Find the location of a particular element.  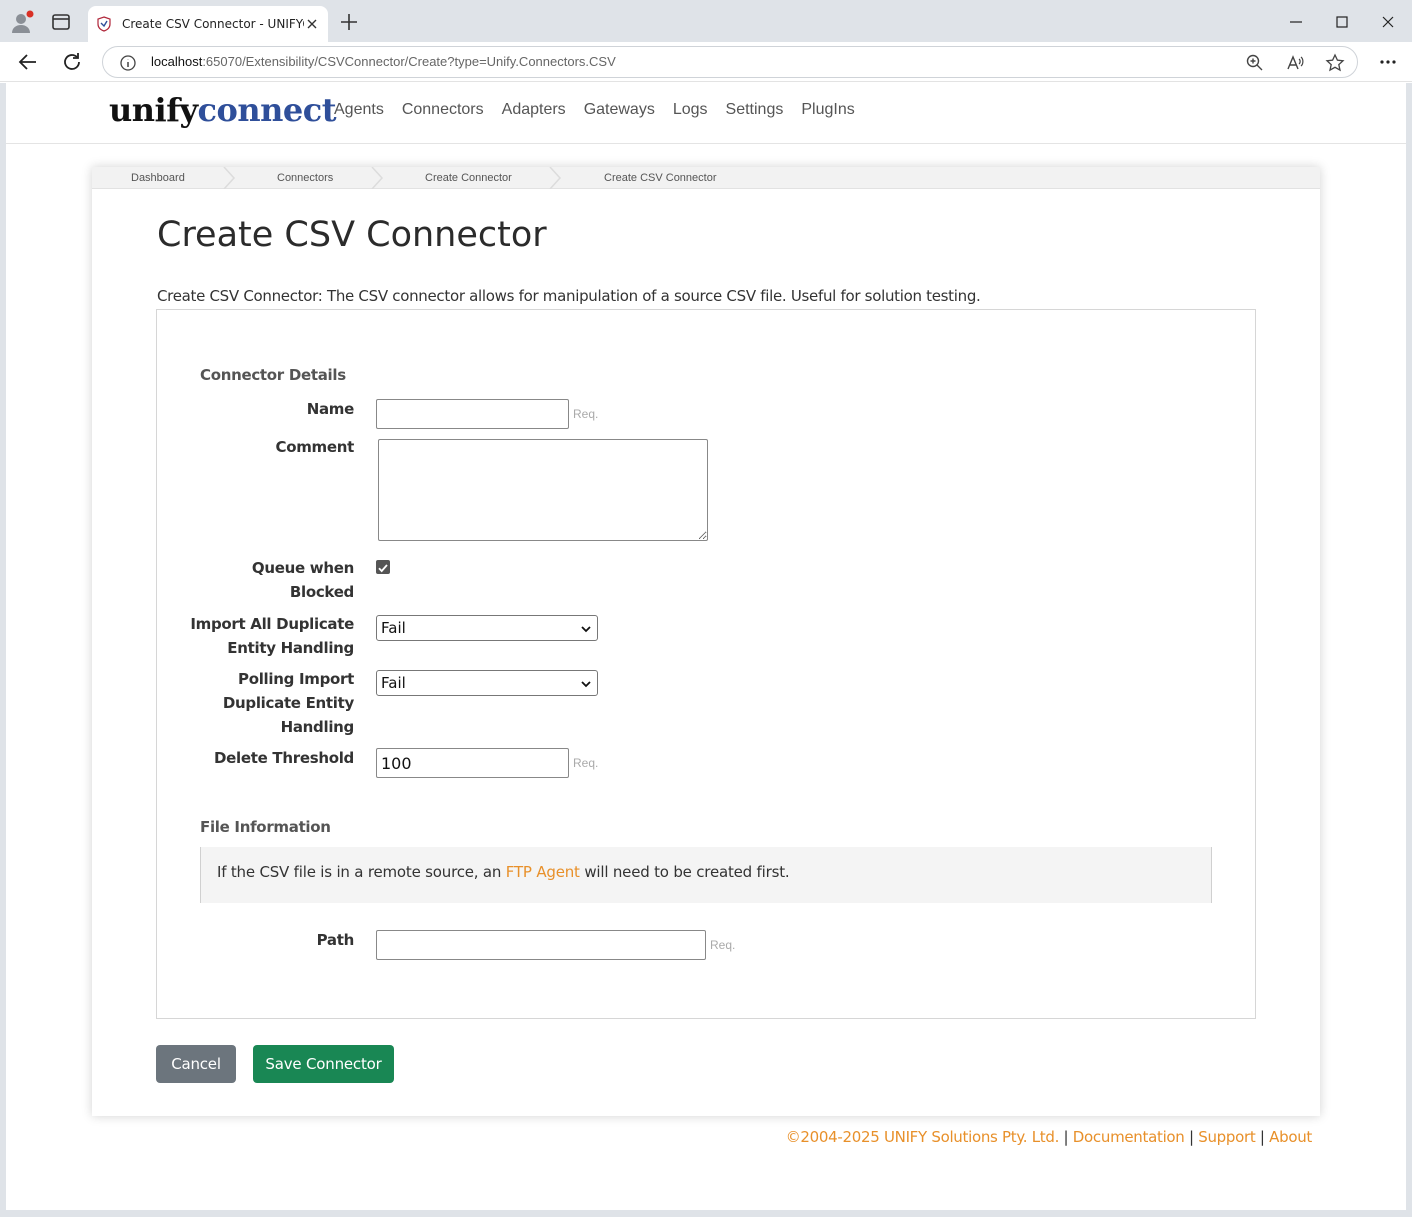

name-label: Name is located at coordinates (330, 409).